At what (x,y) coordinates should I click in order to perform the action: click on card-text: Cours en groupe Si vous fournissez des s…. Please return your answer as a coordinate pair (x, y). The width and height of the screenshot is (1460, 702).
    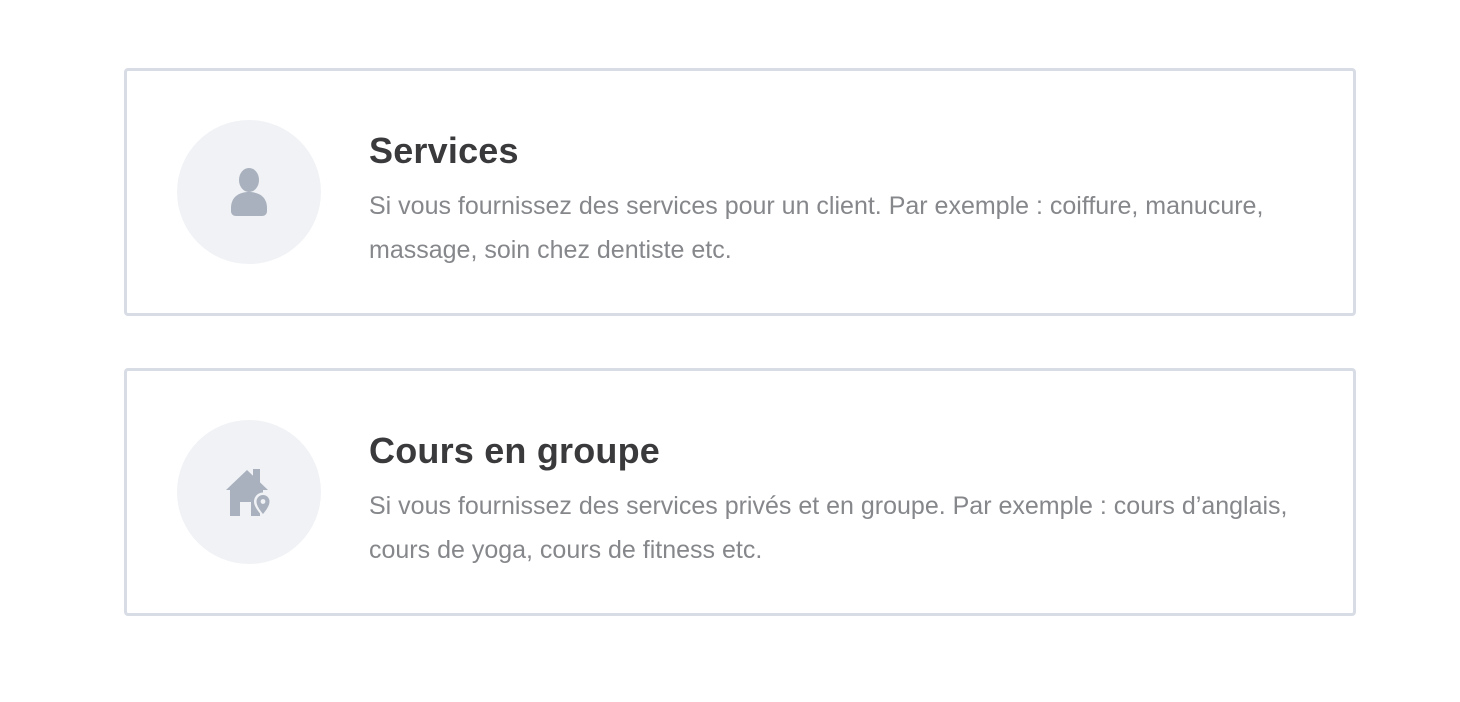
    Looking at the image, I should click on (834, 499).